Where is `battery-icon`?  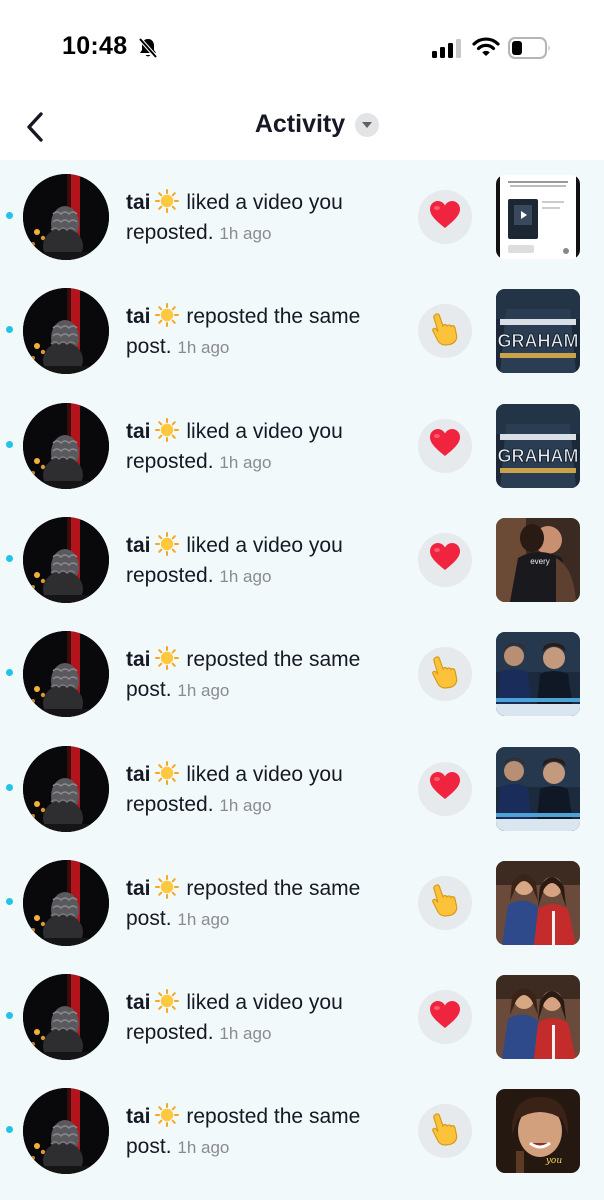 battery-icon is located at coordinates (530, 50).